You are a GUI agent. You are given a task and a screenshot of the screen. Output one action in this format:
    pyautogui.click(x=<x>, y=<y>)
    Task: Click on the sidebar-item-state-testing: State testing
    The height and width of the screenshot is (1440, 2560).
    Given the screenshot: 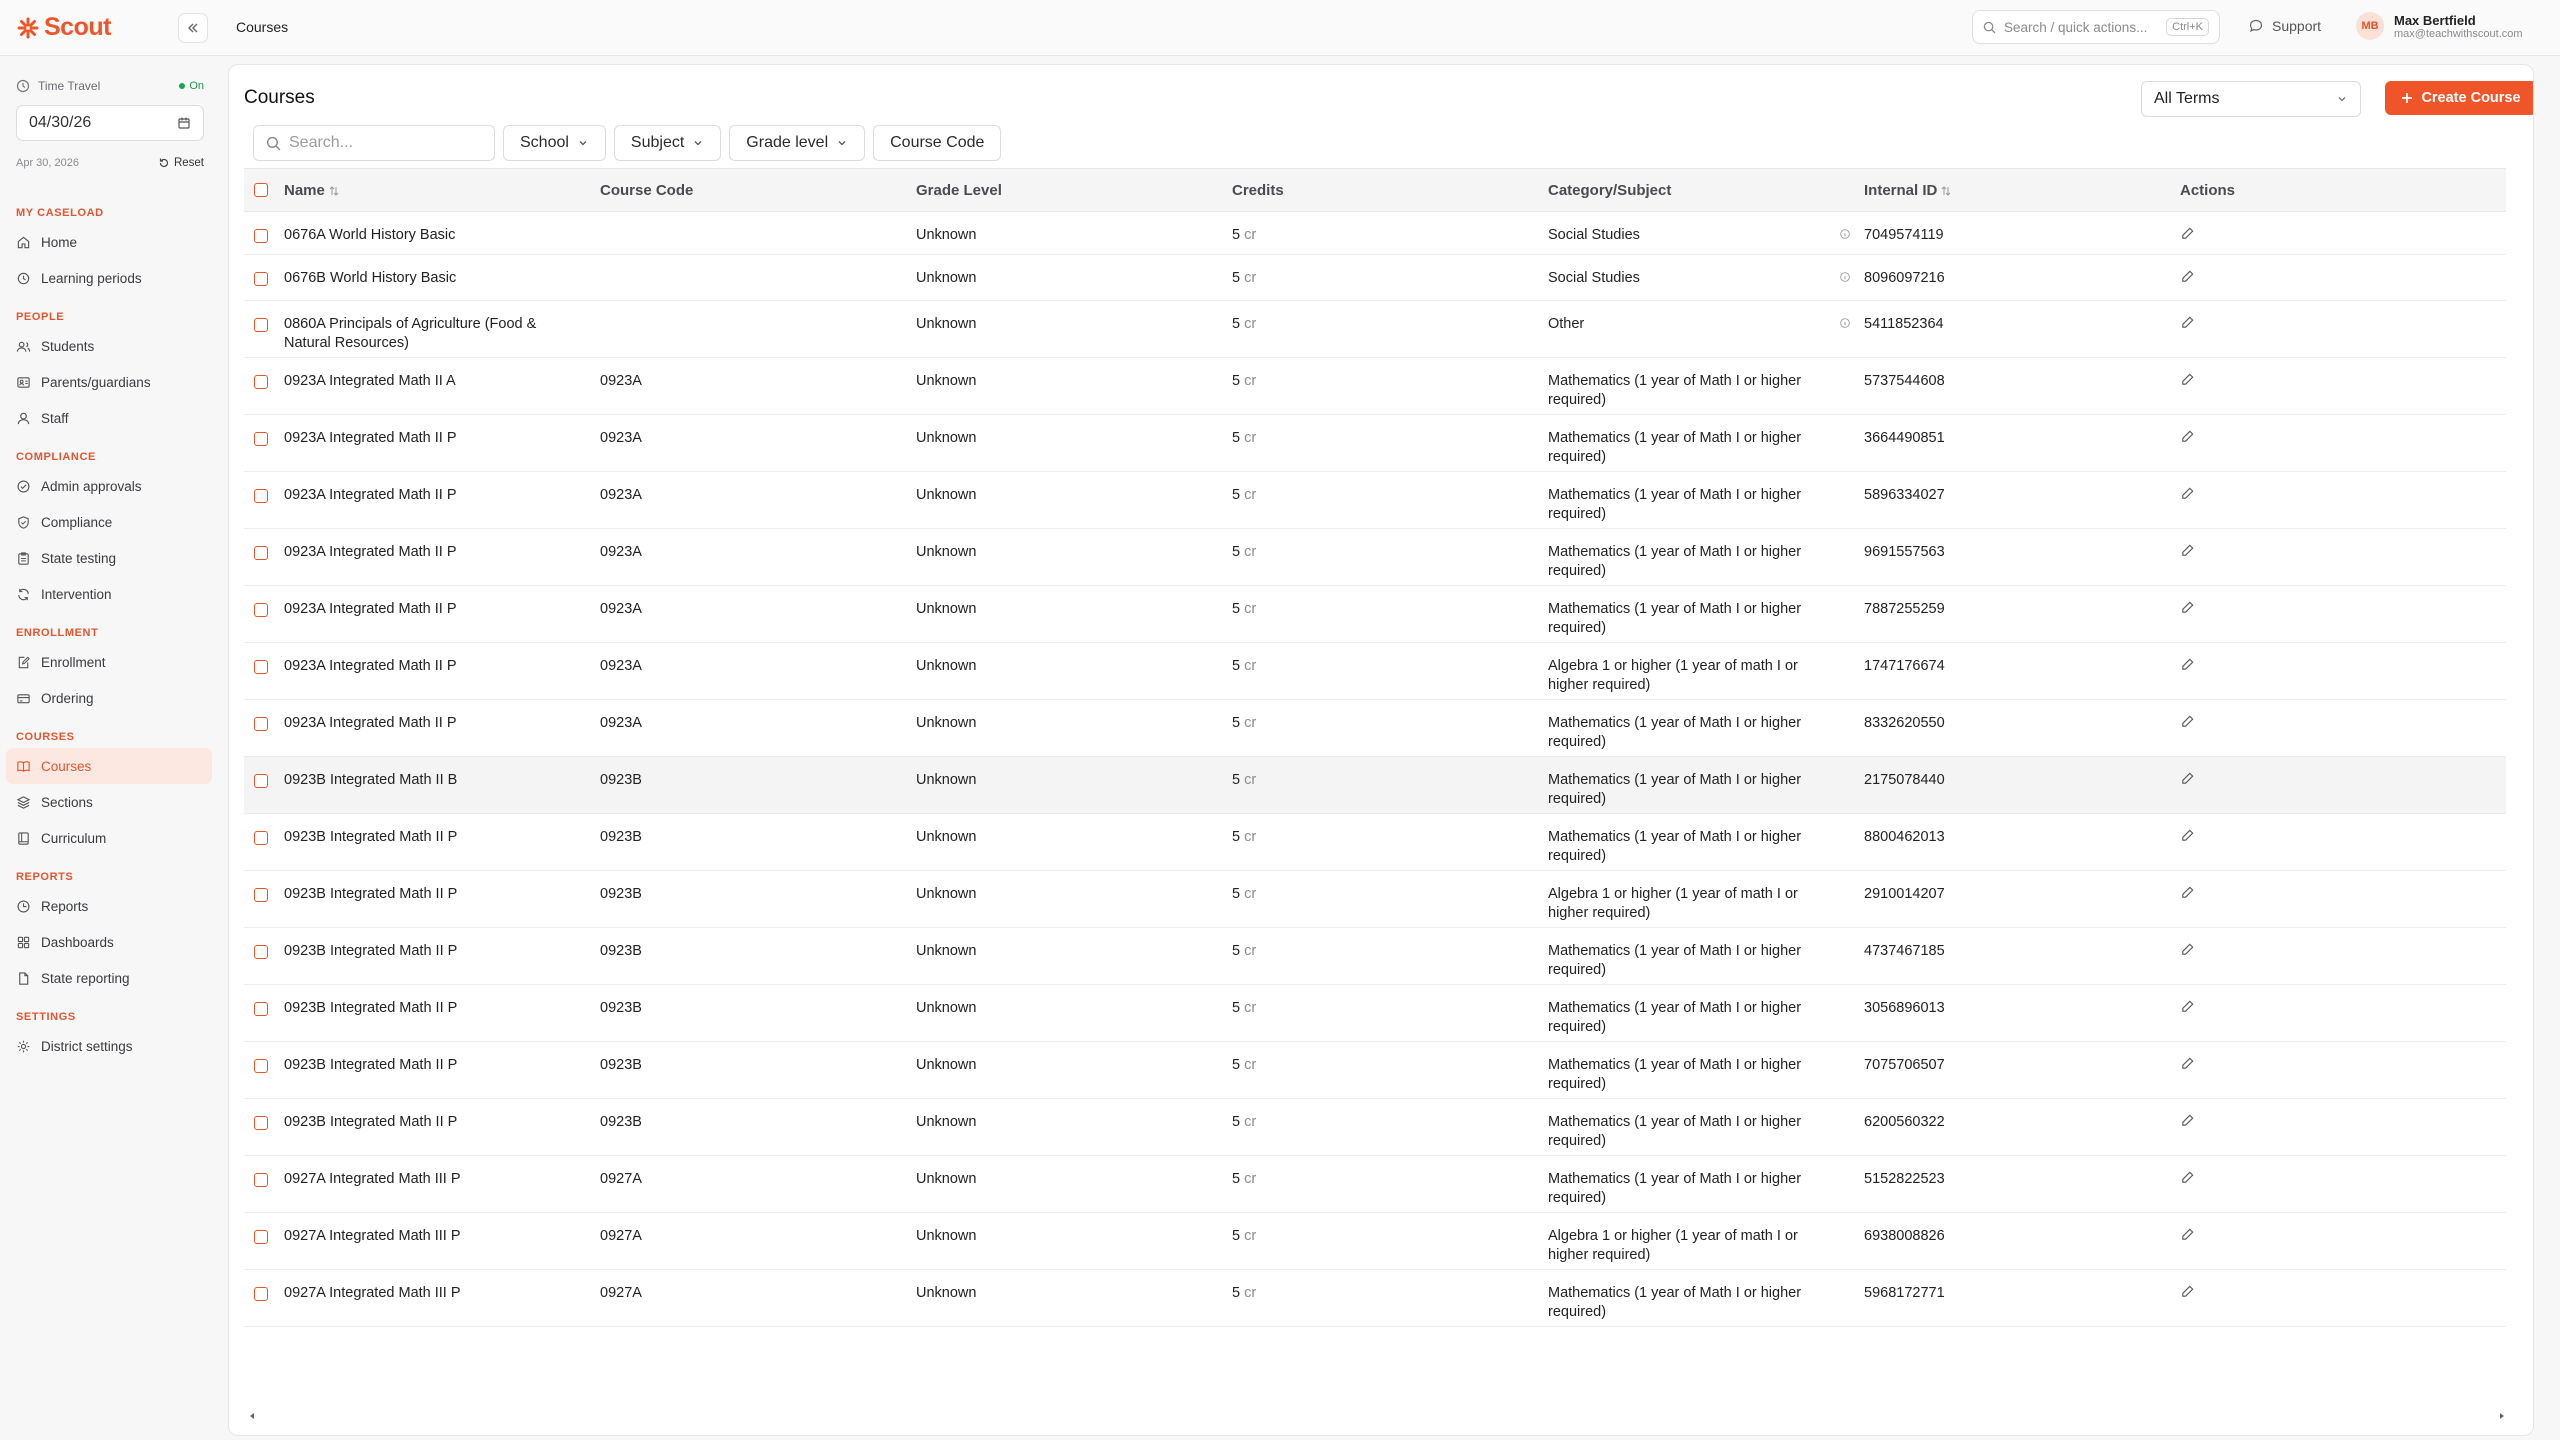 What is the action you would take?
    pyautogui.click(x=109, y=558)
    